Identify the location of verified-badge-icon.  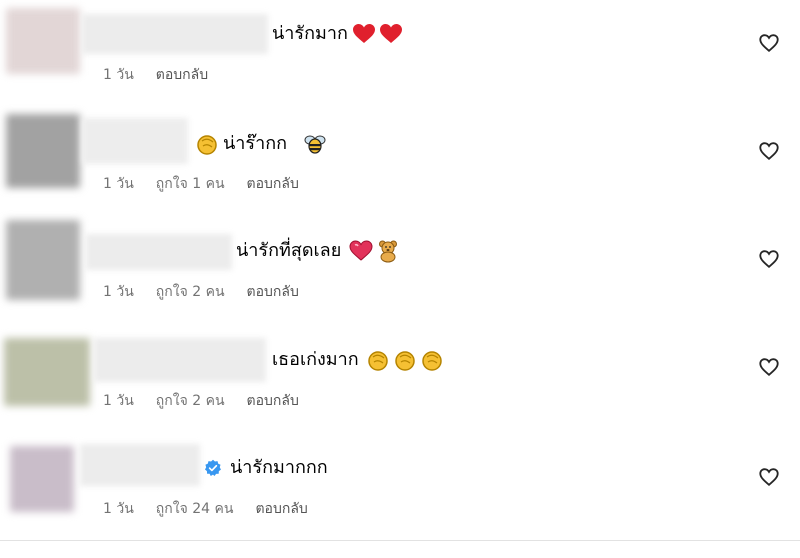
(212, 468).